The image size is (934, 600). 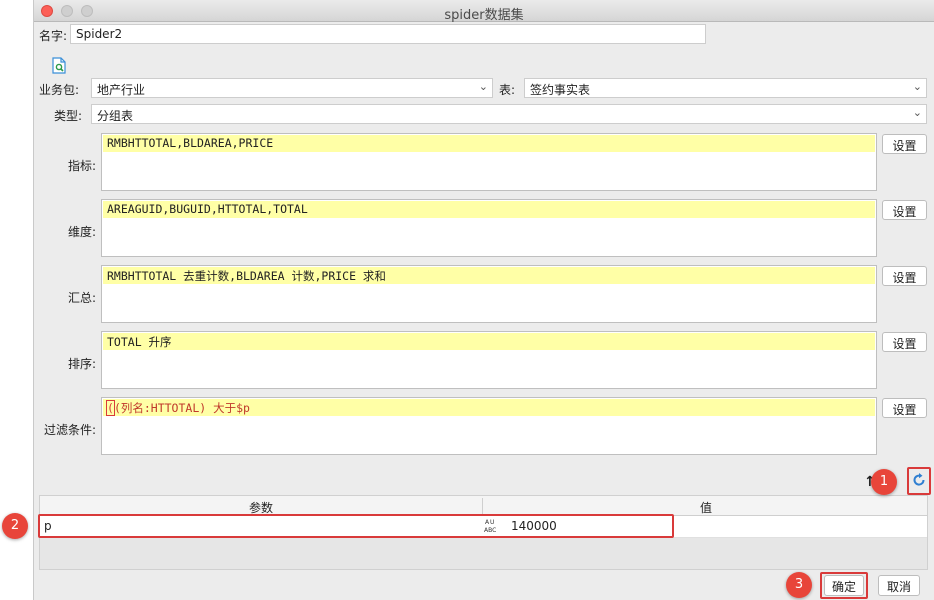 What do you see at coordinates (59, 90) in the screenshot?
I see `package-label: 业务包:` at bounding box center [59, 90].